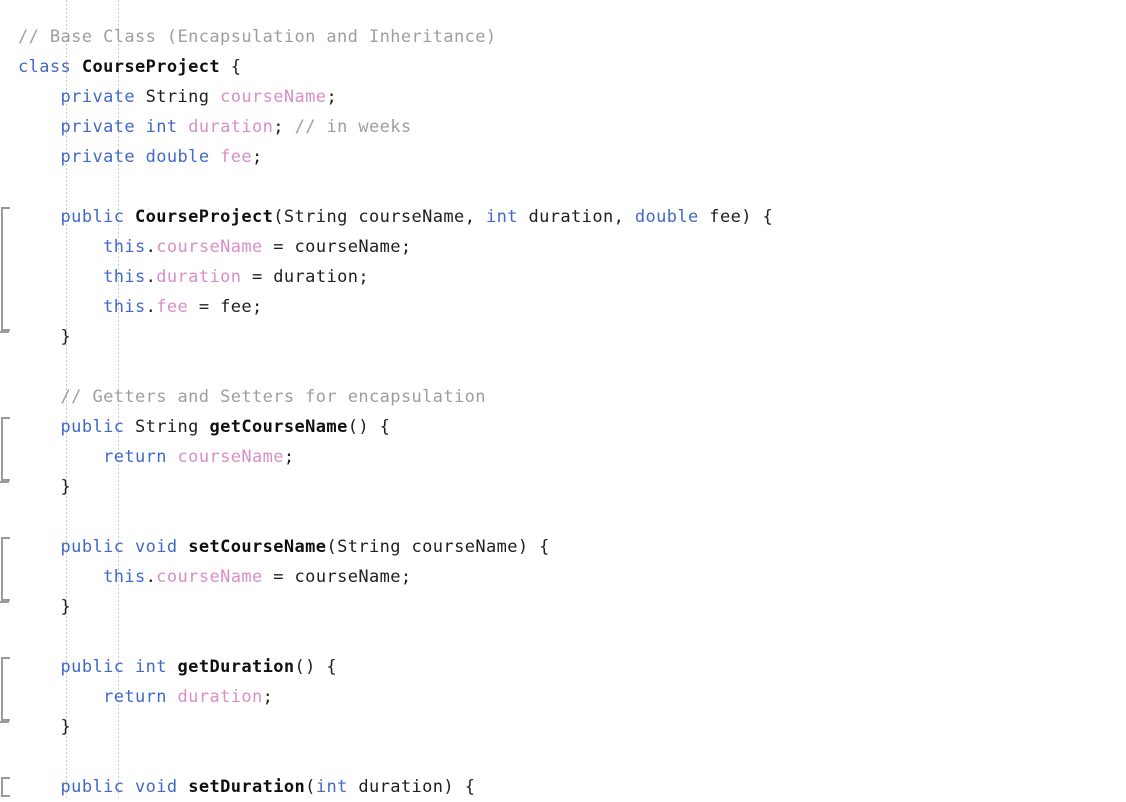  Describe the element at coordinates (563, 427) in the screenshot. I see `code-line: public String getCourseName() {` at that location.